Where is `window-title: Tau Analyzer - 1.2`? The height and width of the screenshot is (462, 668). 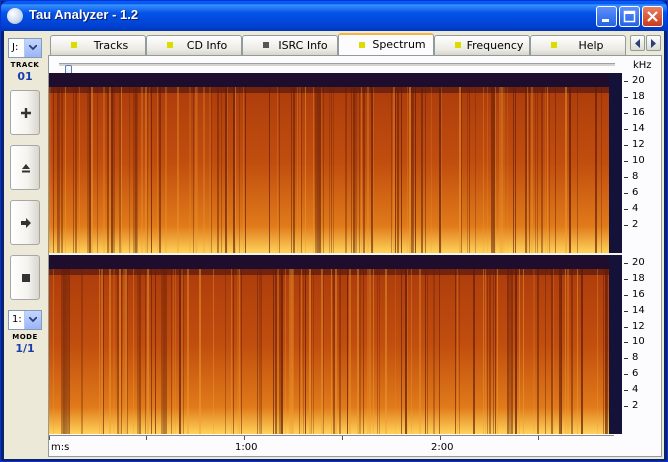 window-title: Tau Analyzer - 1.2 is located at coordinates (84, 14).